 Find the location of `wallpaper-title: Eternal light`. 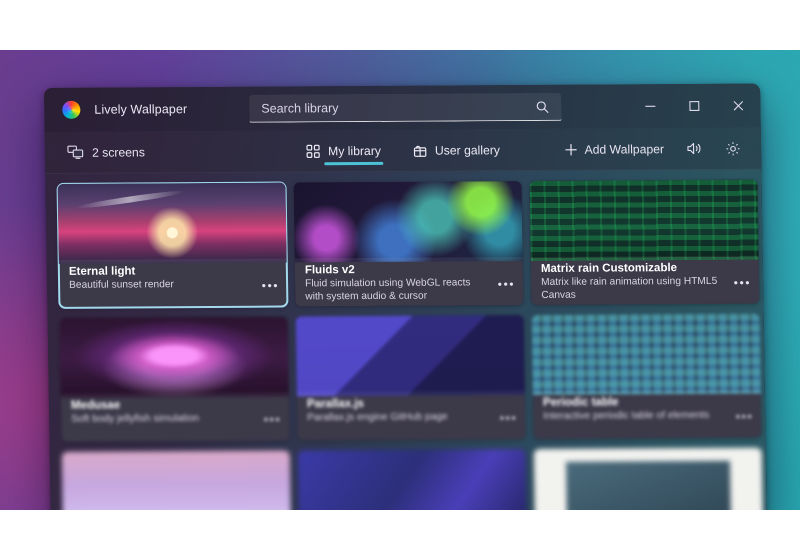

wallpaper-title: Eternal light is located at coordinates (102, 271).